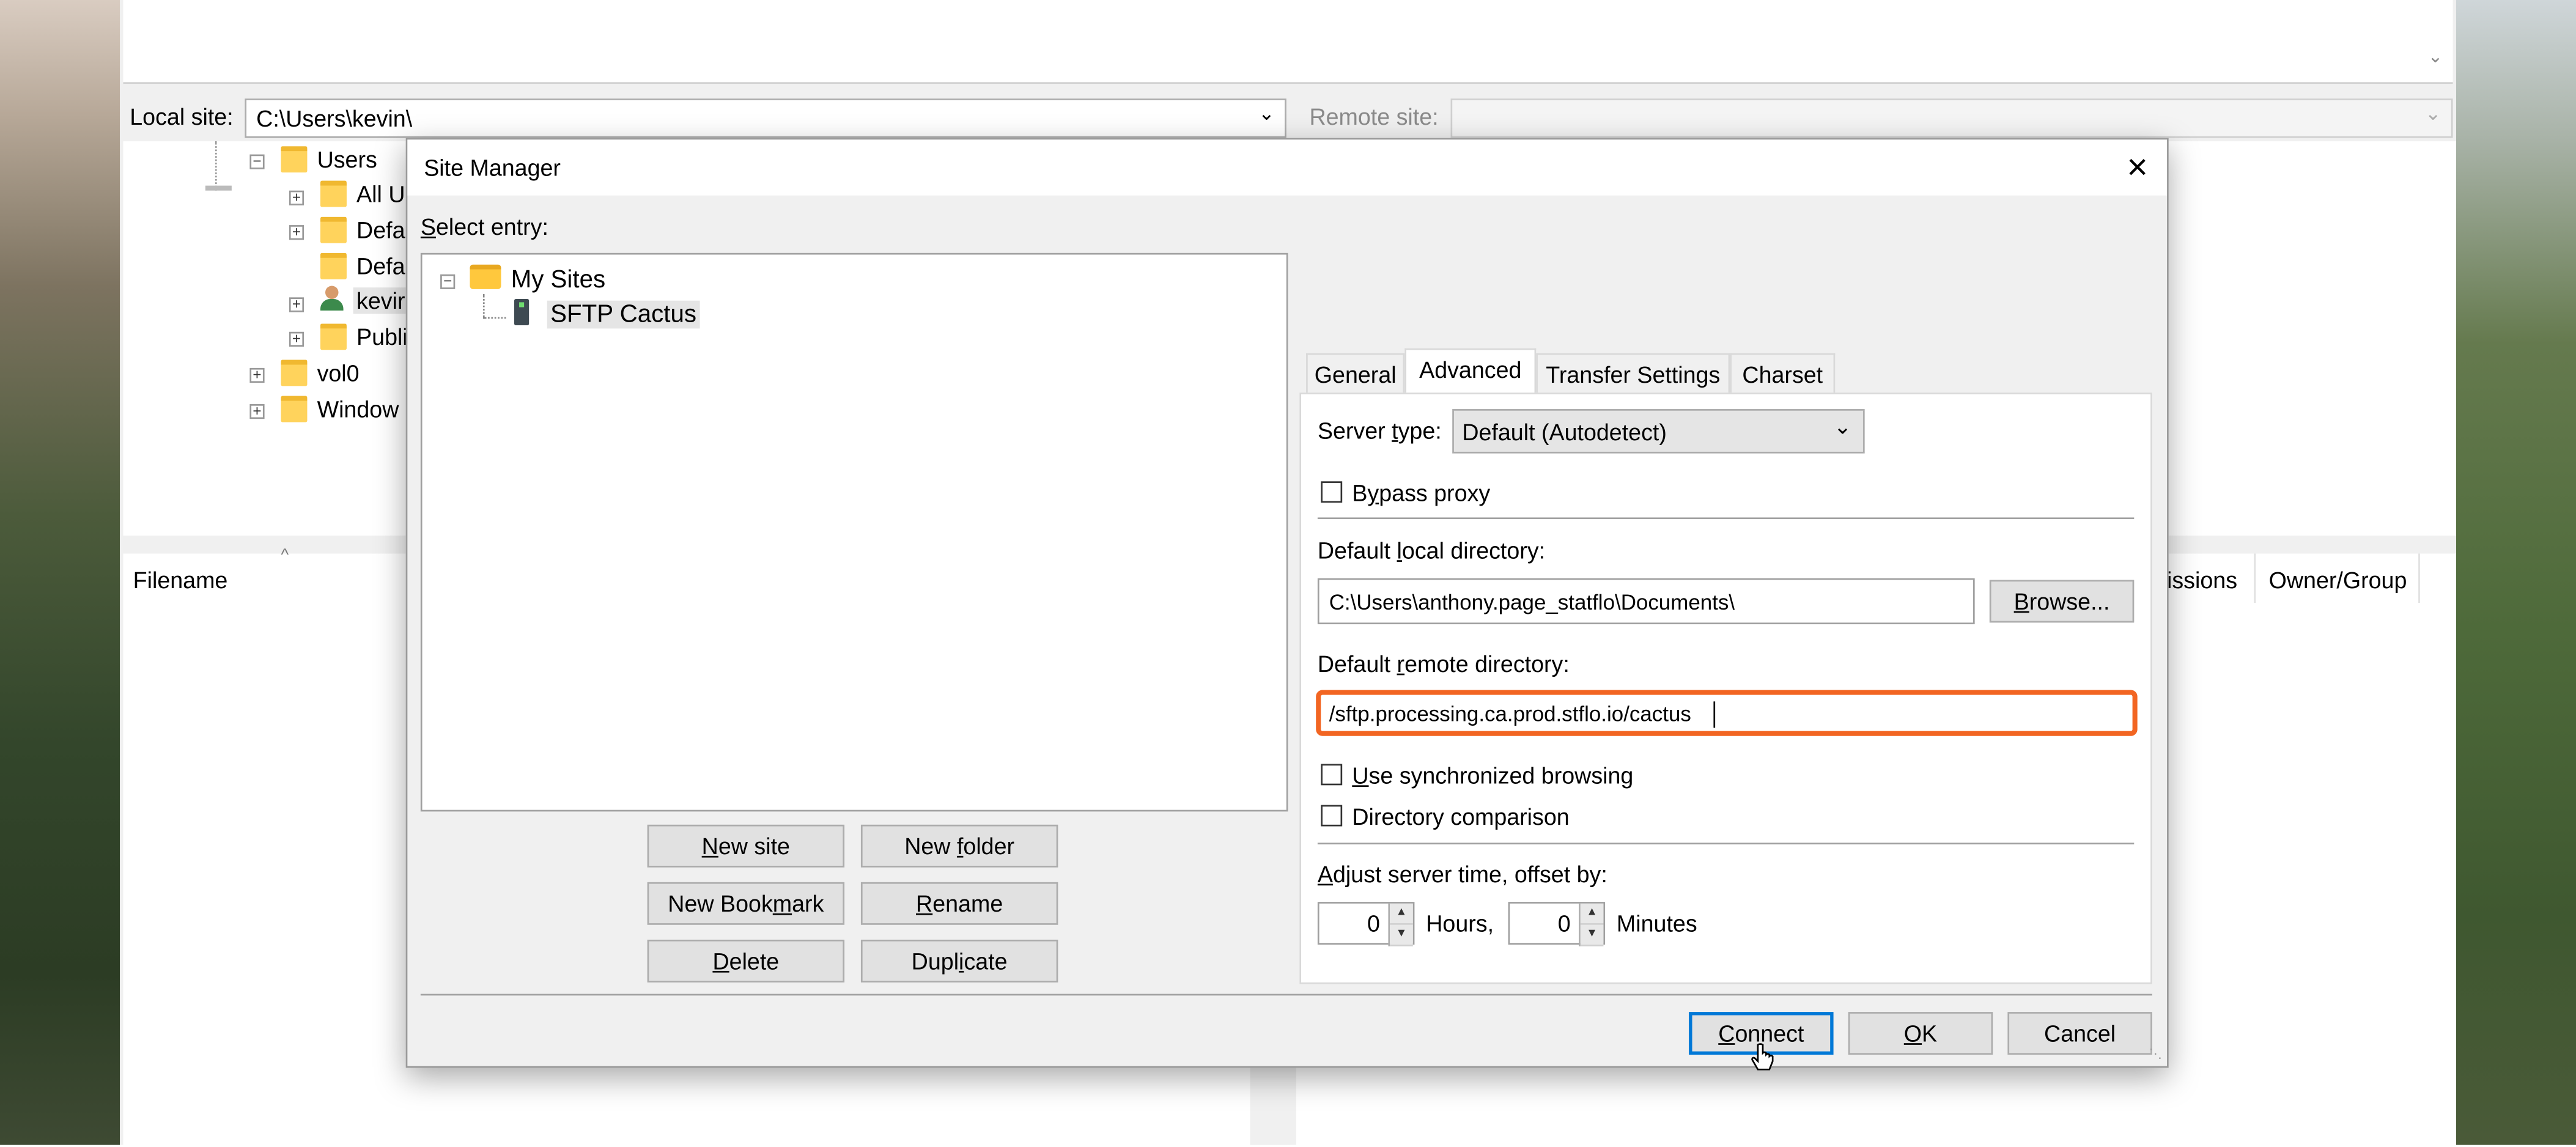 The image size is (2576, 1147). Describe the element at coordinates (1355, 373) in the screenshot. I see `tab-general: General` at that location.